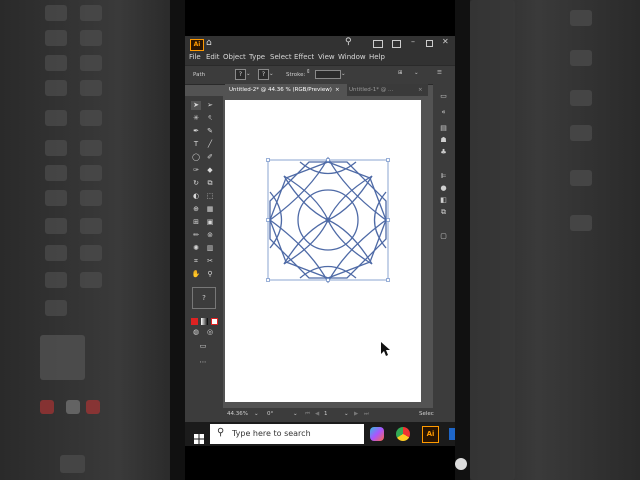 This screenshot has height=480, width=640. I want to click on comments-icon: ▭, so click(443, 96).